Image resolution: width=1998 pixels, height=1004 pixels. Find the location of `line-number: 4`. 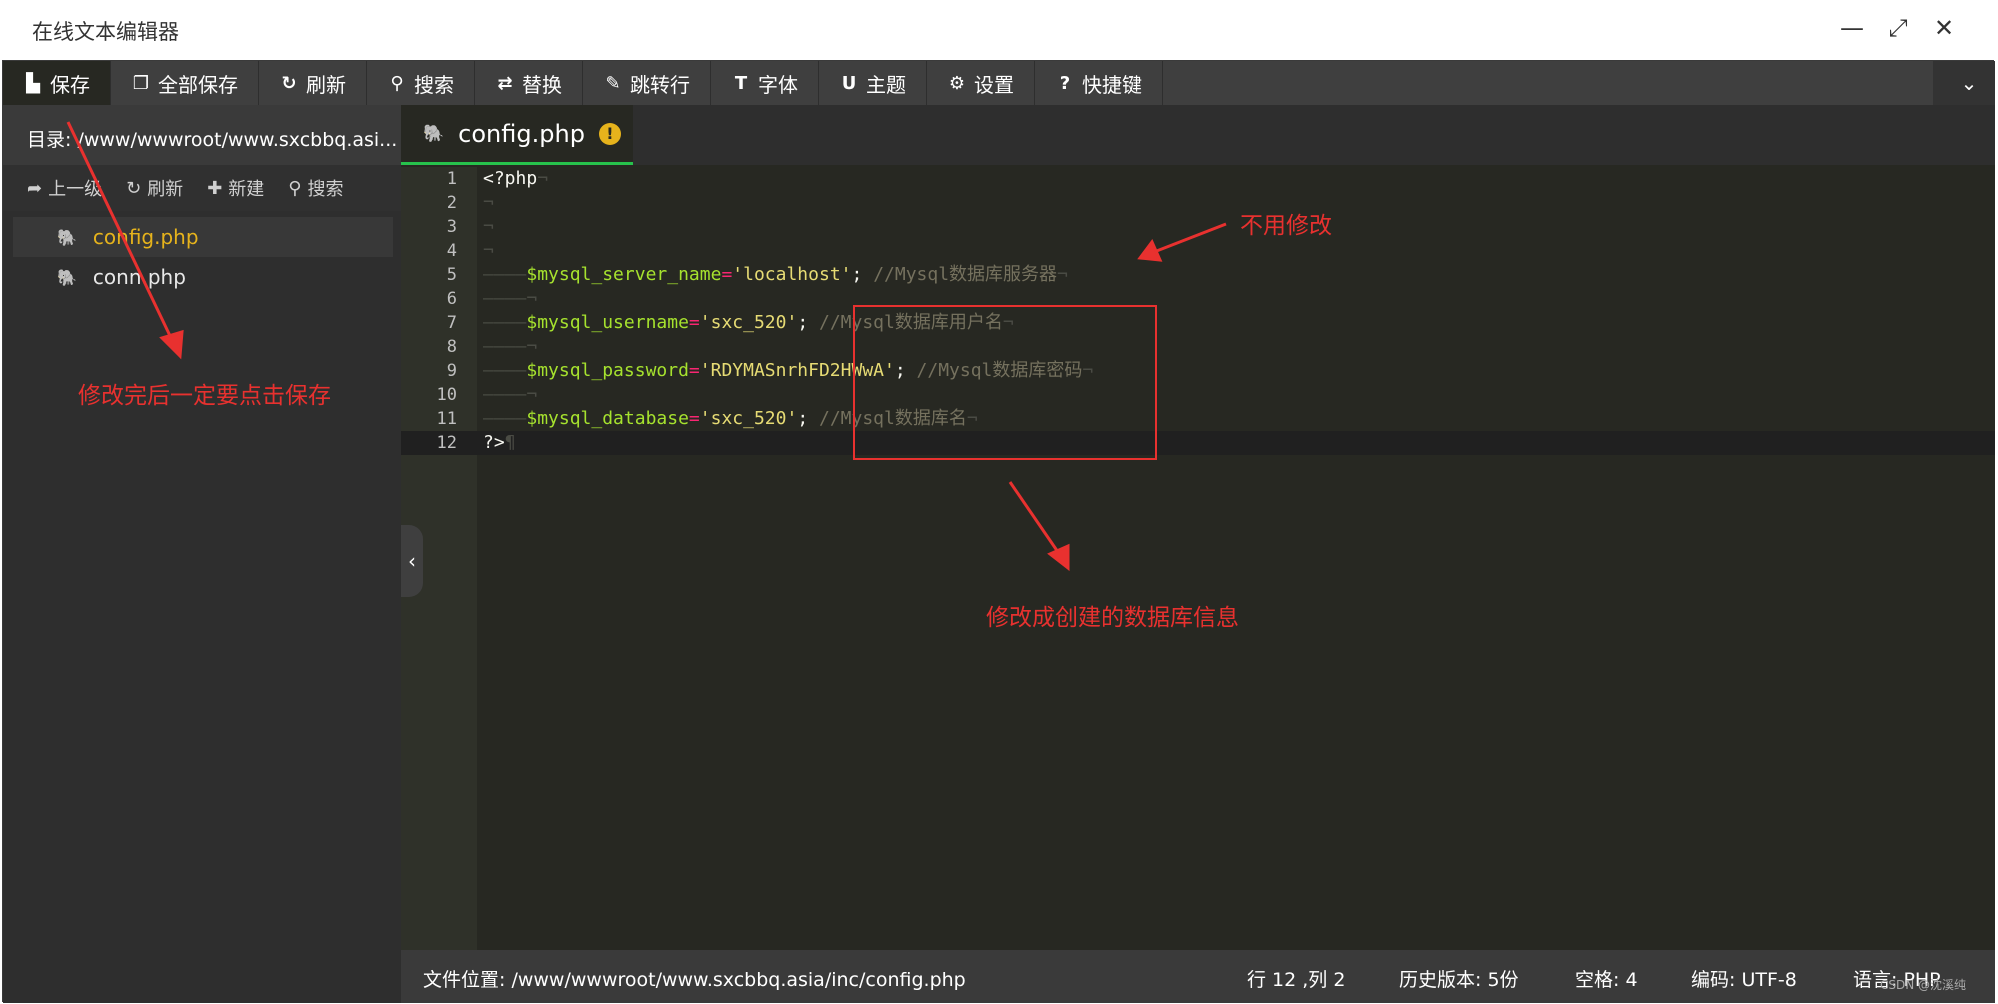

line-number: 4 is located at coordinates (451, 251).